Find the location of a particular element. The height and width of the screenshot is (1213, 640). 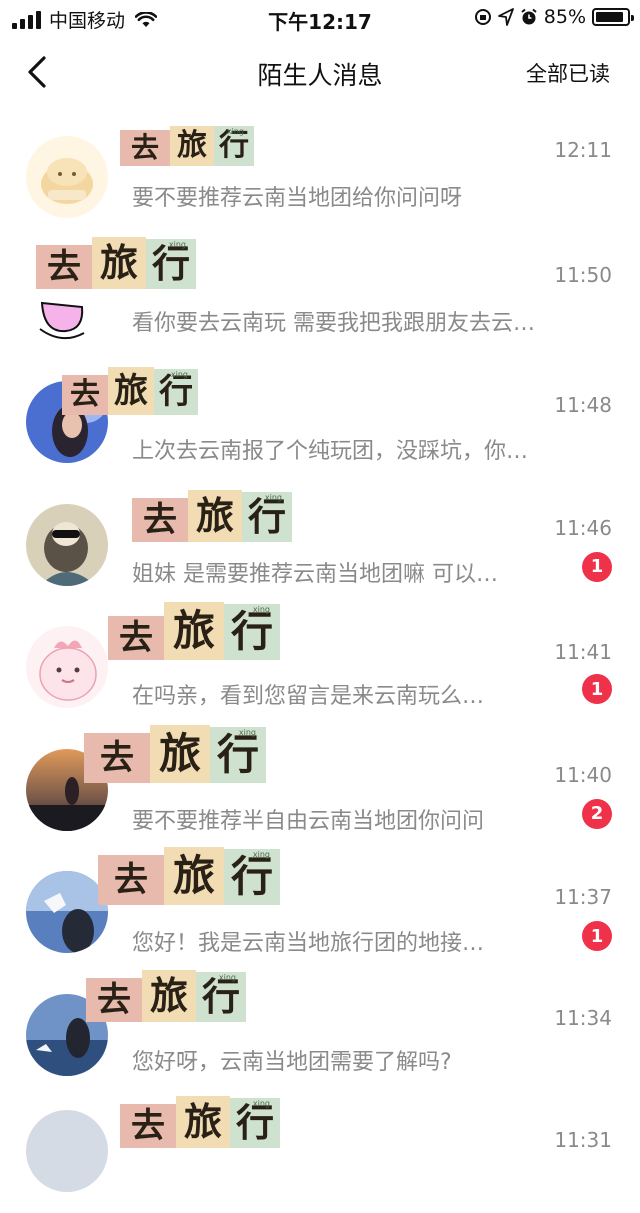

message-time: 12:11 is located at coordinates (583, 150).